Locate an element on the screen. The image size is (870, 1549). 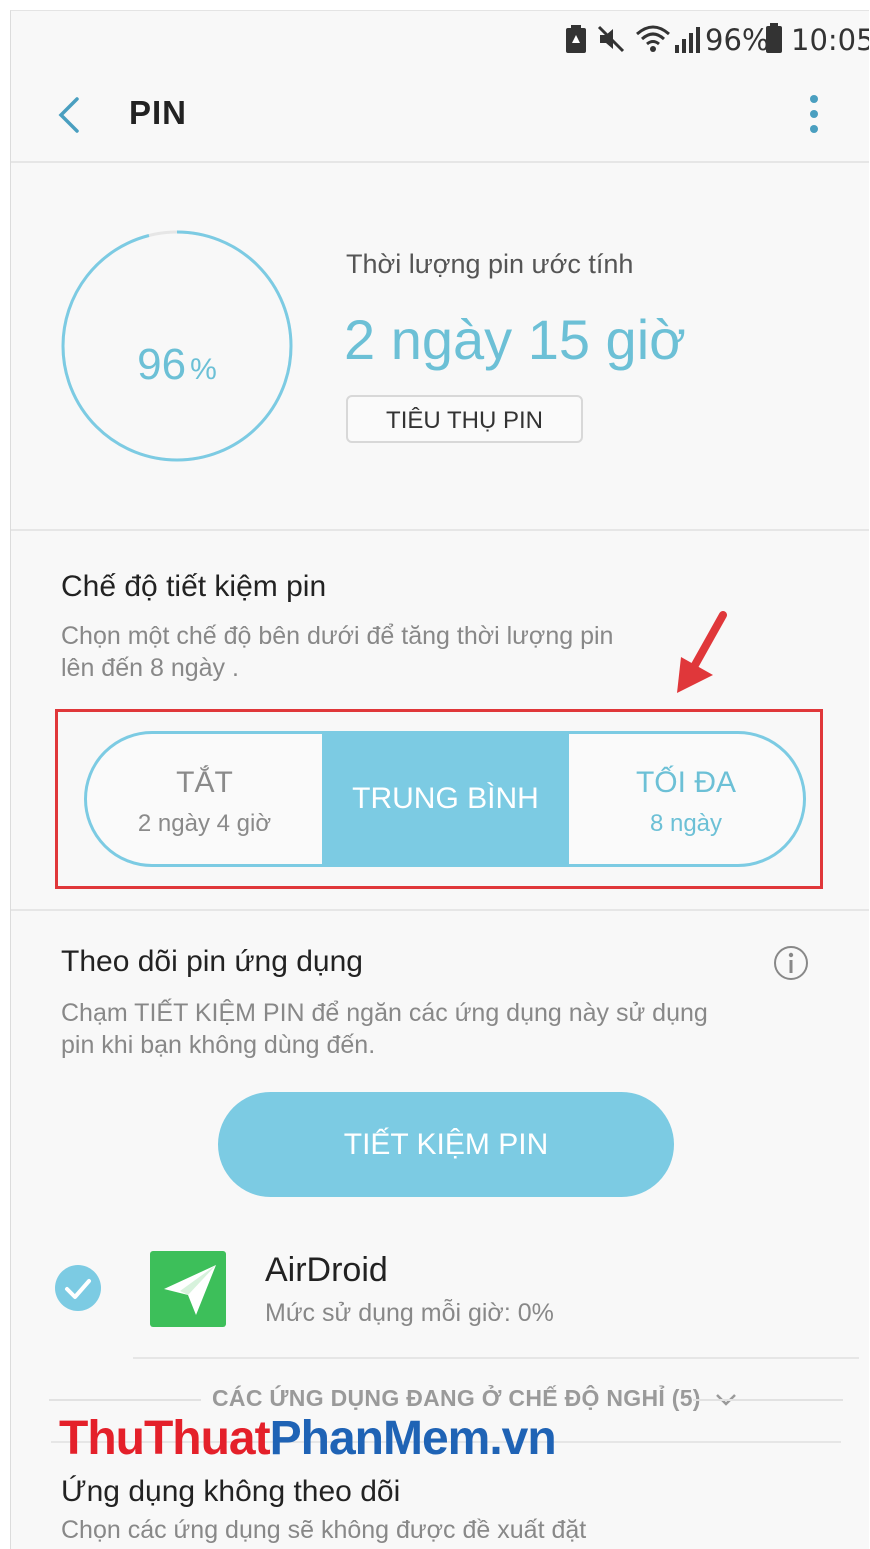
mode-option-sublabel: 2 ngày 4 giờ is located at coordinates (204, 823).